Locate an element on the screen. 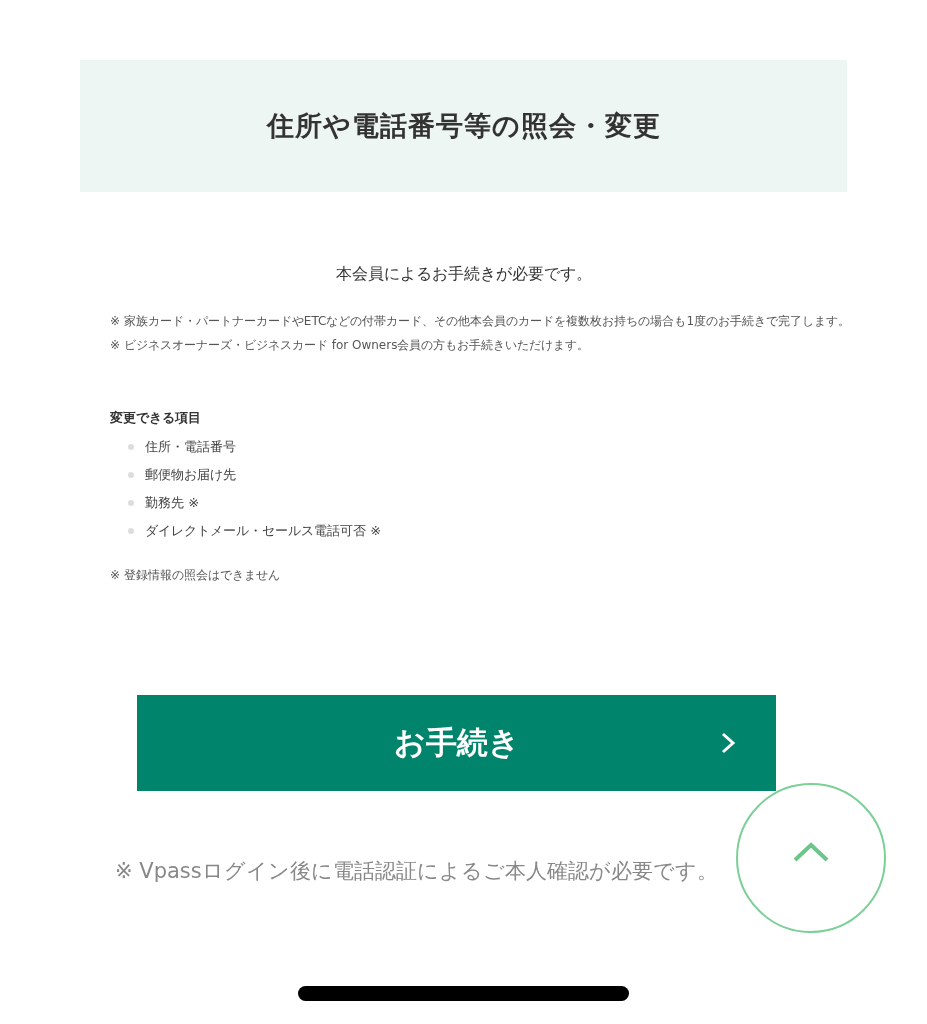  page-title: 住所や電話番号等の照会・変更 is located at coordinates (463, 126).